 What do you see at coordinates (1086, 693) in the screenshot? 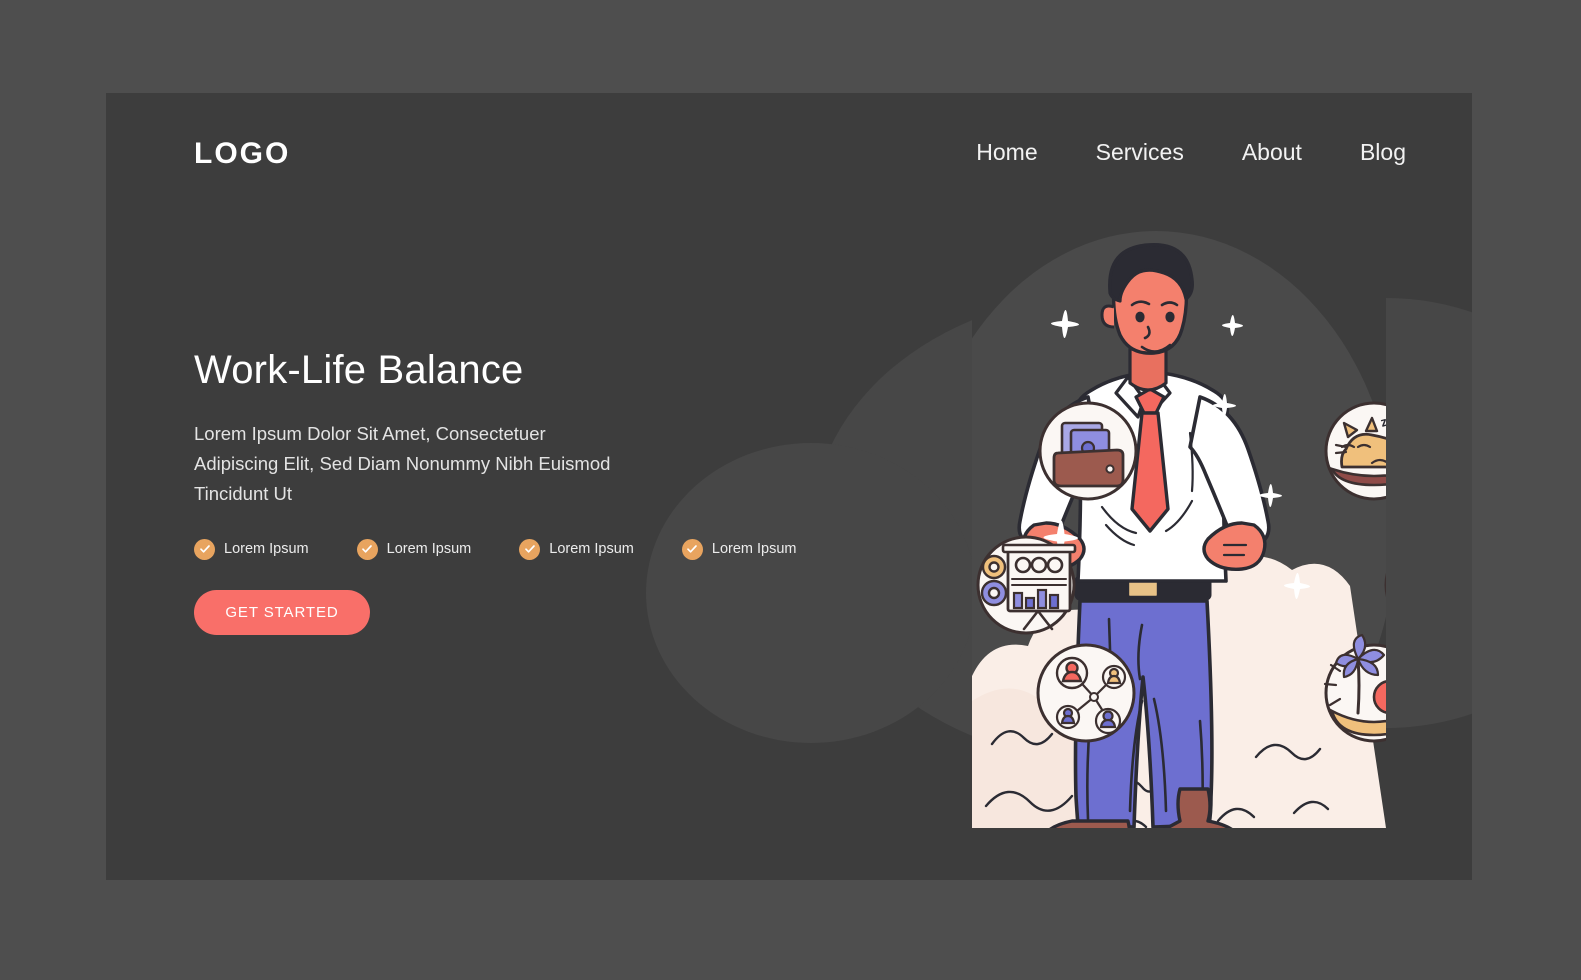
I see `social-network-icon` at bounding box center [1086, 693].